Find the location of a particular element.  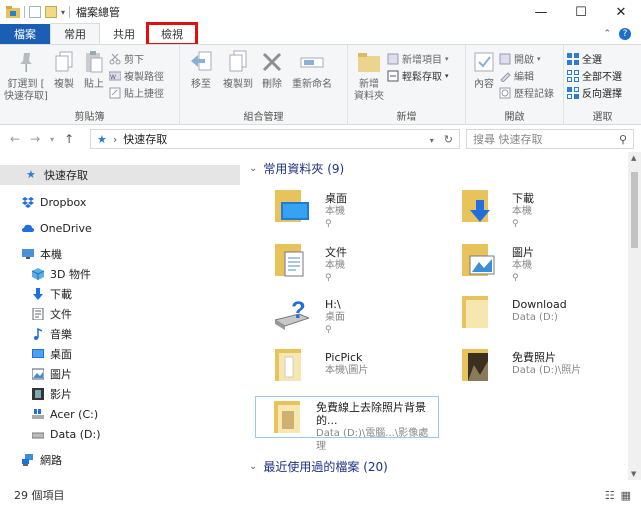

sidebar-item-music: 音樂 is located at coordinates (52, 334).